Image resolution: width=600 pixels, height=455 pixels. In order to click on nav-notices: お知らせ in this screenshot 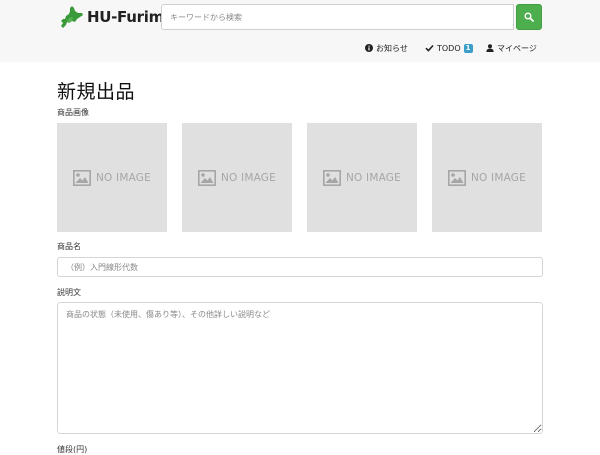, I will do `click(386, 48)`.